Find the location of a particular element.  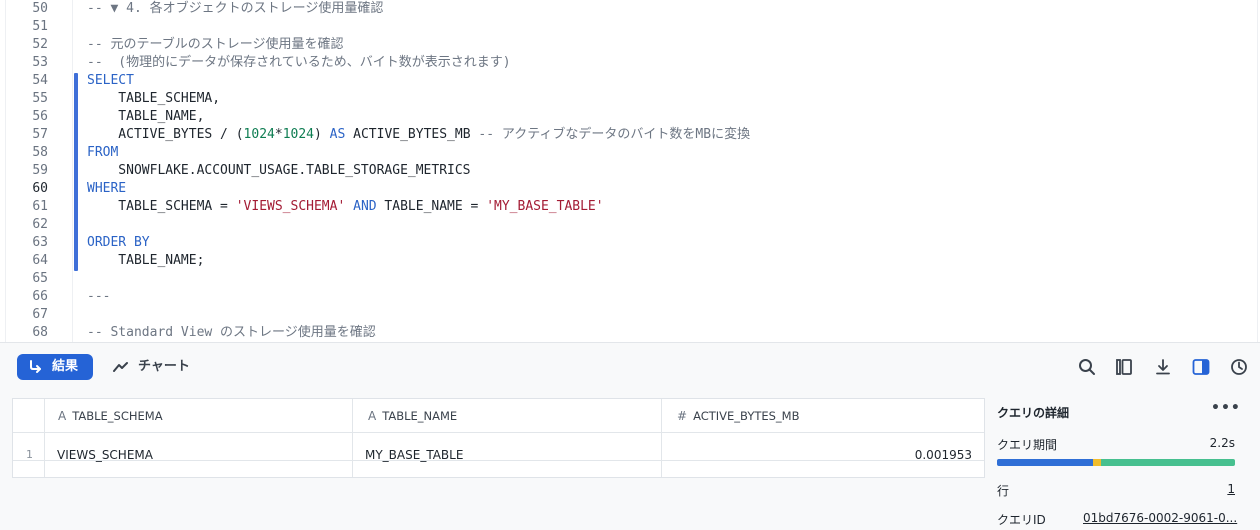

side-panel-icon is located at coordinates (1201, 367).